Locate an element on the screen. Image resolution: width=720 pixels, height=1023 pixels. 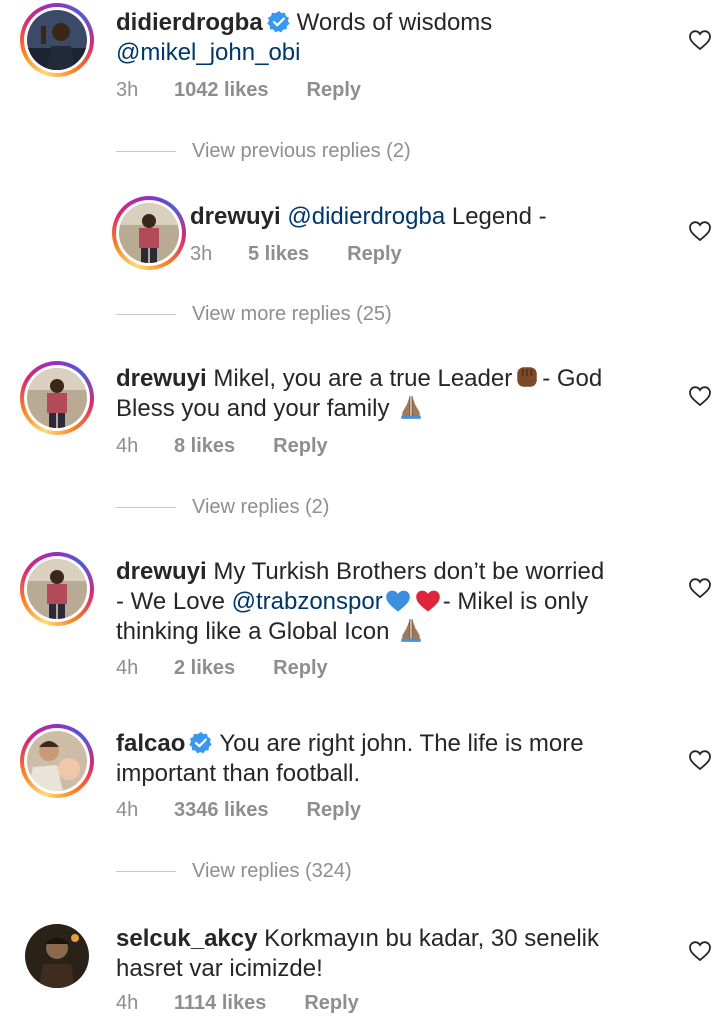
view-previous-replies-label: View previous replies (2) is located at coordinates (301, 151).